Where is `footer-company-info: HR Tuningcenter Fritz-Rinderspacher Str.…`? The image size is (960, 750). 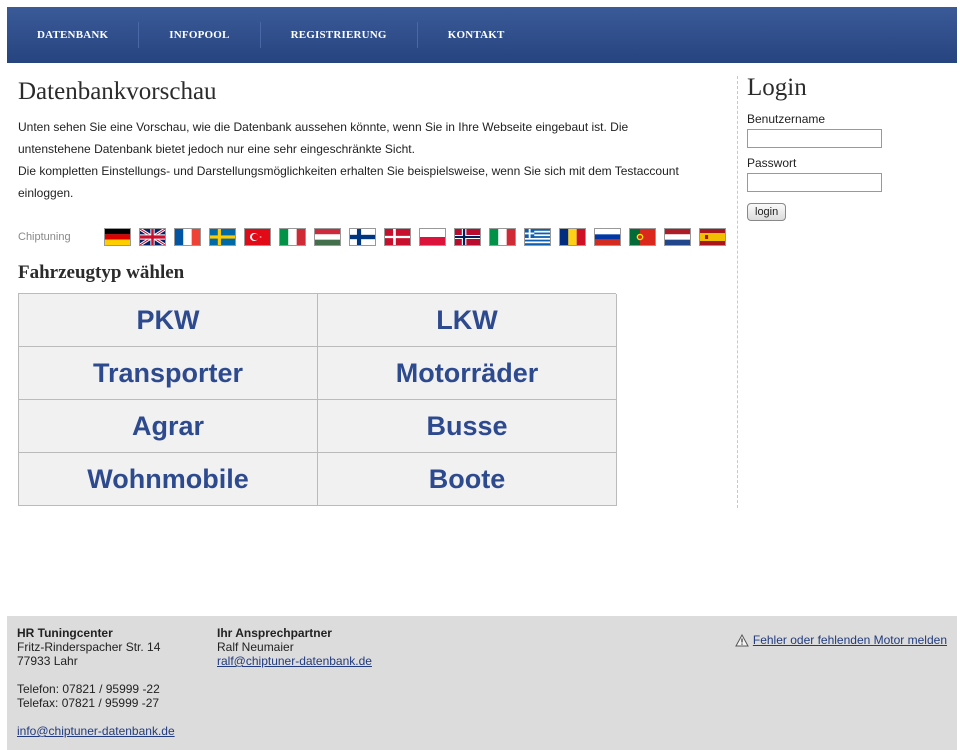 footer-company-info: HR Tuningcenter Fritz-Rinderspacher Str.… is located at coordinates (96, 682).